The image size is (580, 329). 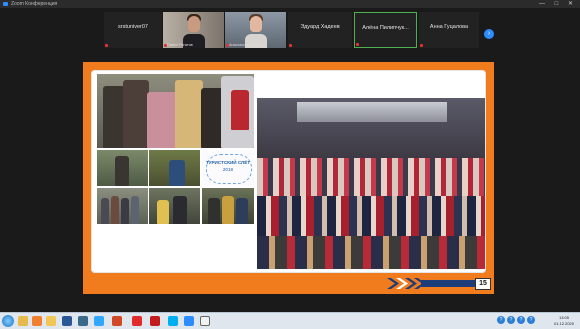 I want to click on crowd-back-row, so click(x=371, y=178).